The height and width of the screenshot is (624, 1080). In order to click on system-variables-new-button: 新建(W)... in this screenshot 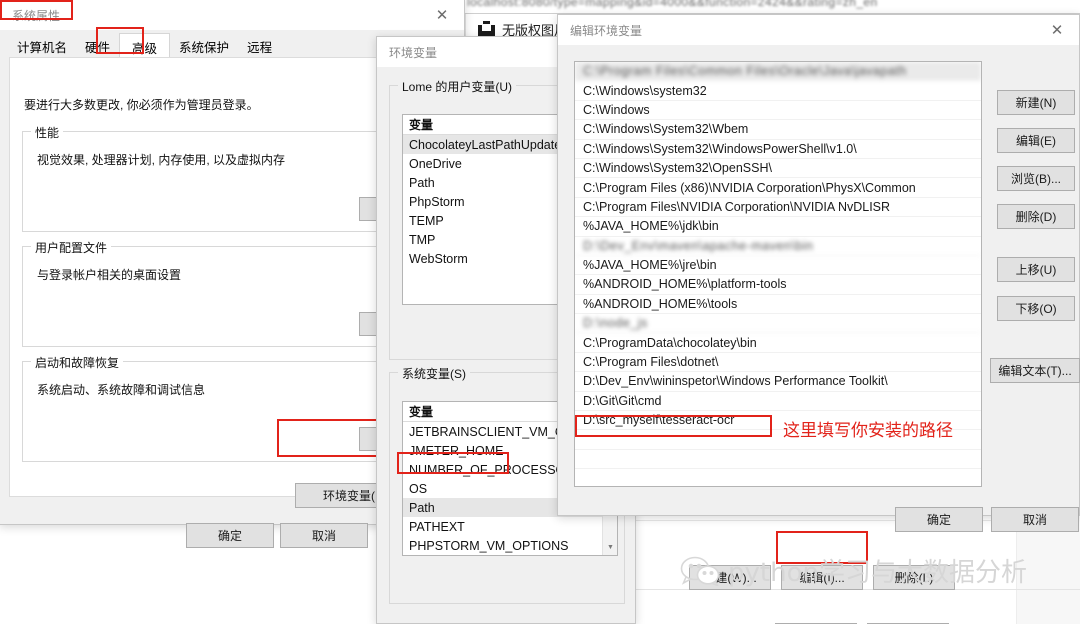, I will do `click(730, 577)`.